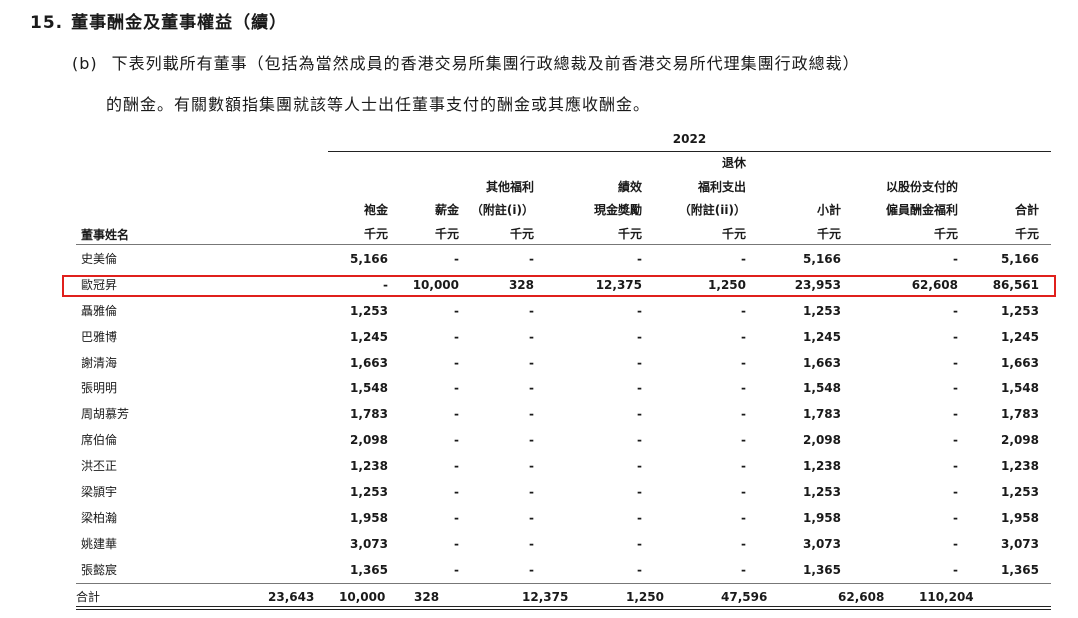  Describe the element at coordinates (733, 163) in the screenshot. I see `column-header-line: 退休` at that location.